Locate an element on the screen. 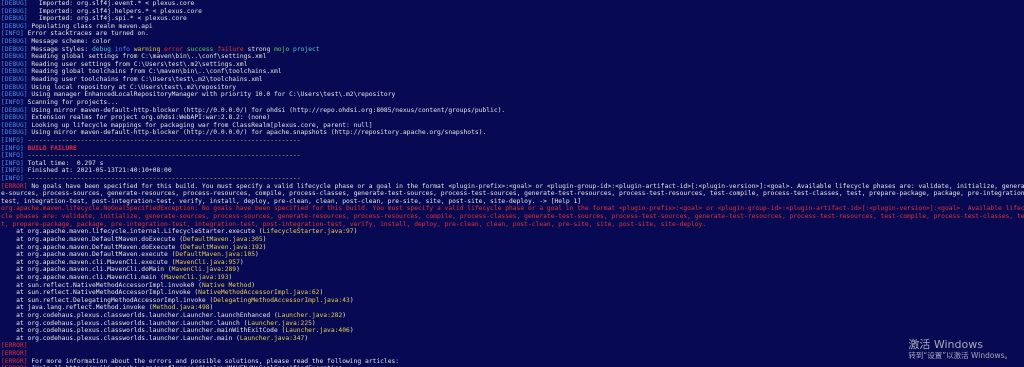 The height and width of the screenshot is (367, 1024). console-line-segment: Method.java:498 is located at coordinates (181, 308).